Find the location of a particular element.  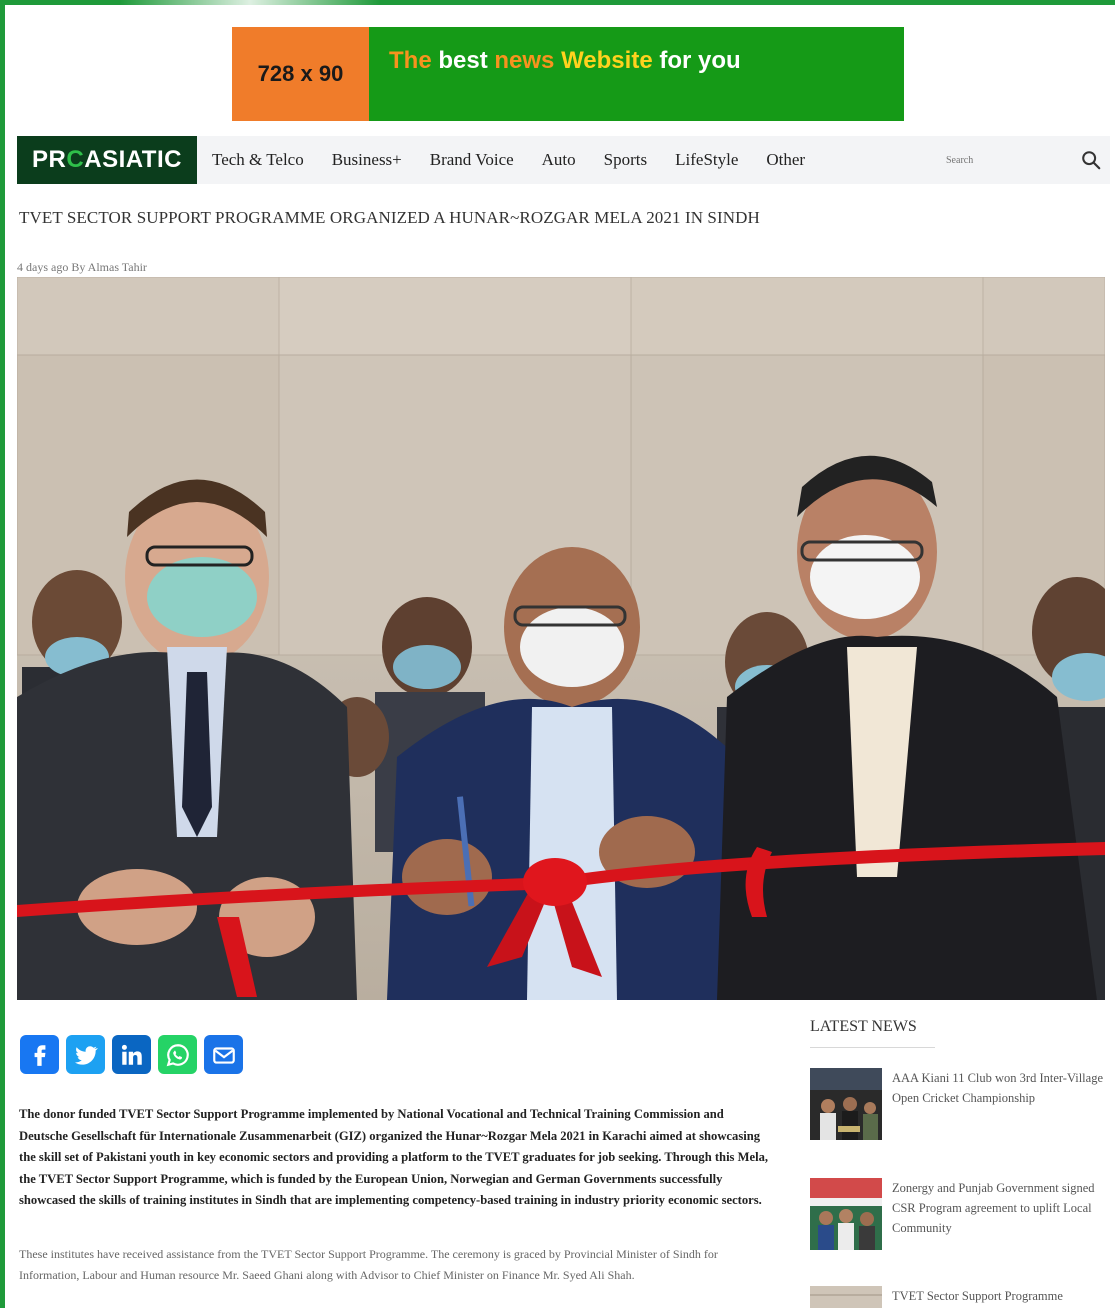

search-input is located at coordinates (1010, 160).